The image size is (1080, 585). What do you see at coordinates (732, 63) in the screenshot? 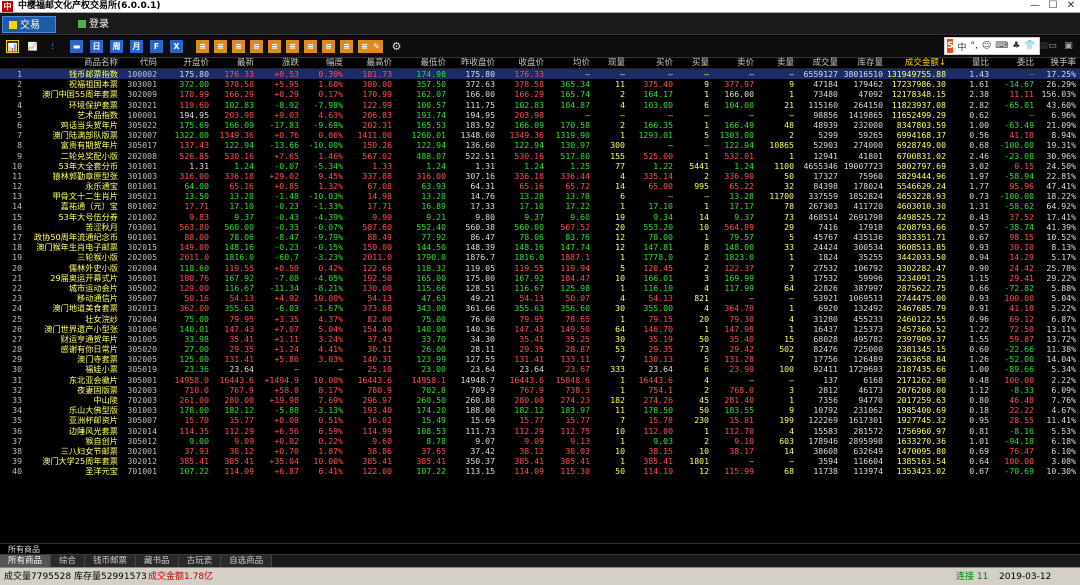
I see `col-header-15: 卖价` at bounding box center [732, 63].